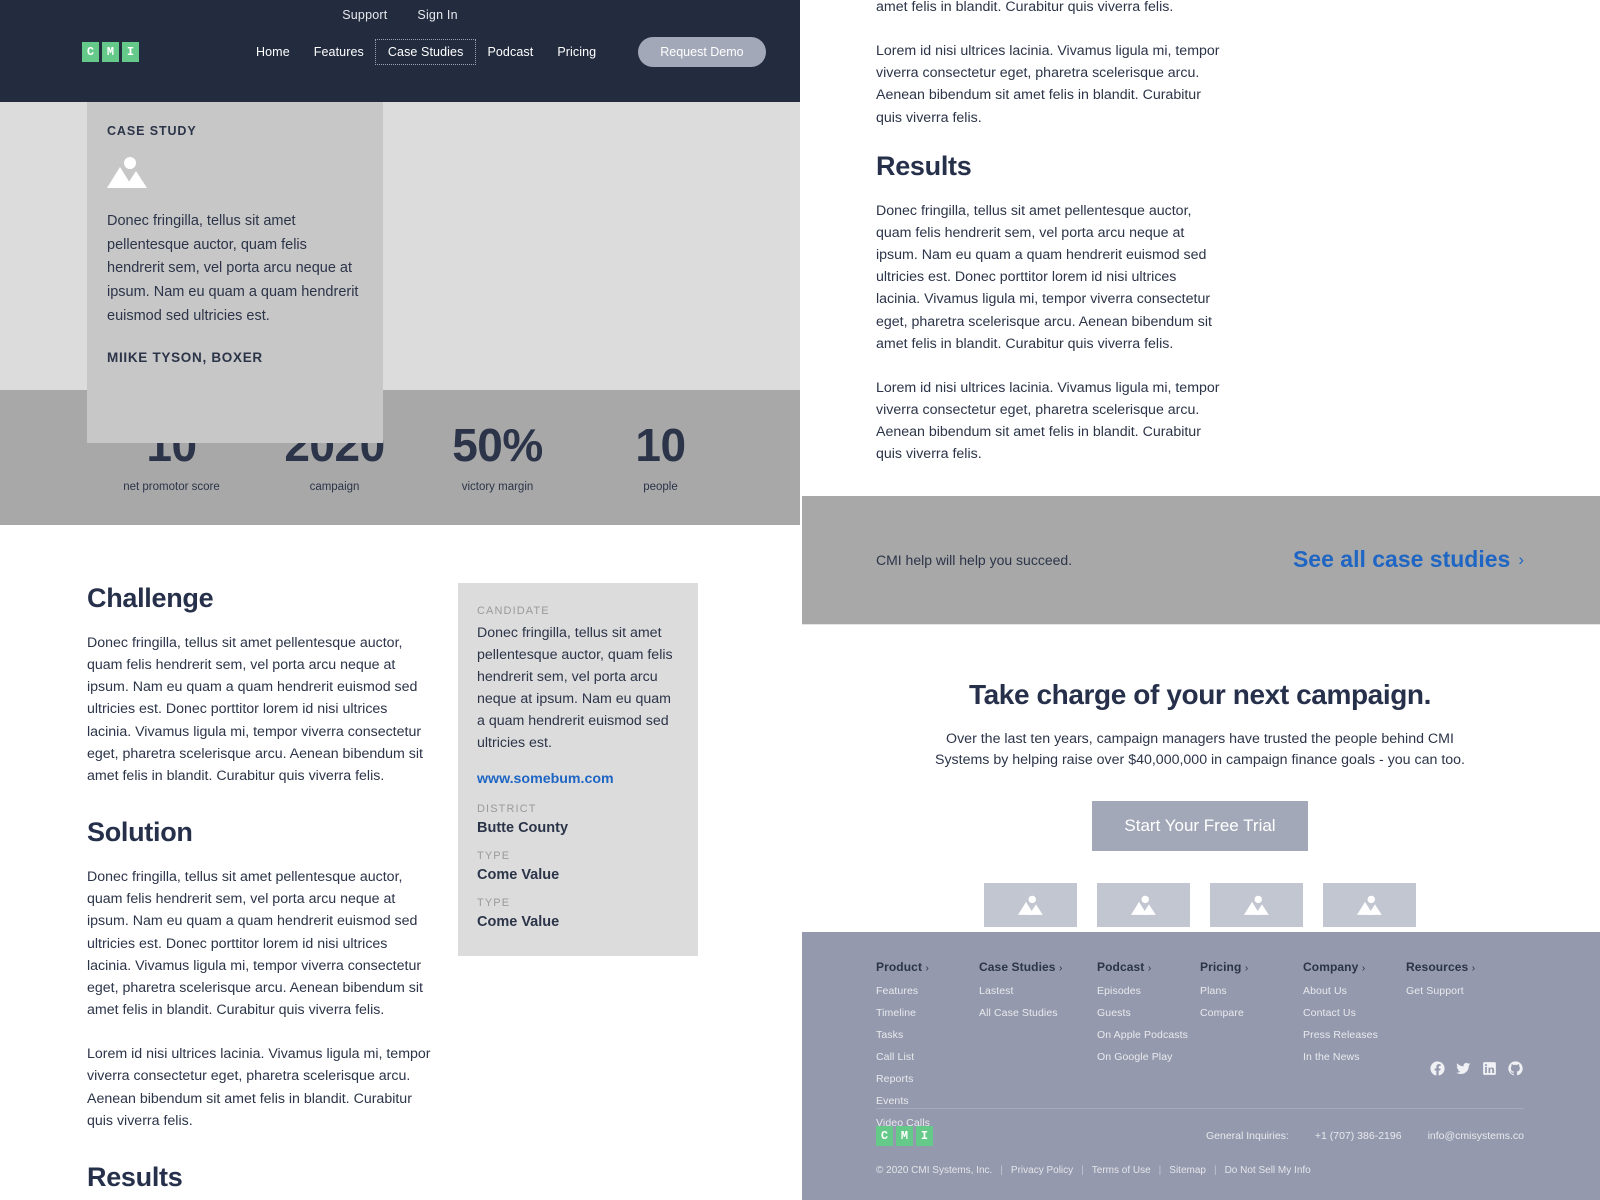 This screenshot has width=1600, height=1200. What do you see at coordinates (1148, 1035) in the screenshot?
I see `footer-link: On Apple Podcasts` at bounding box center [1148, 1035].